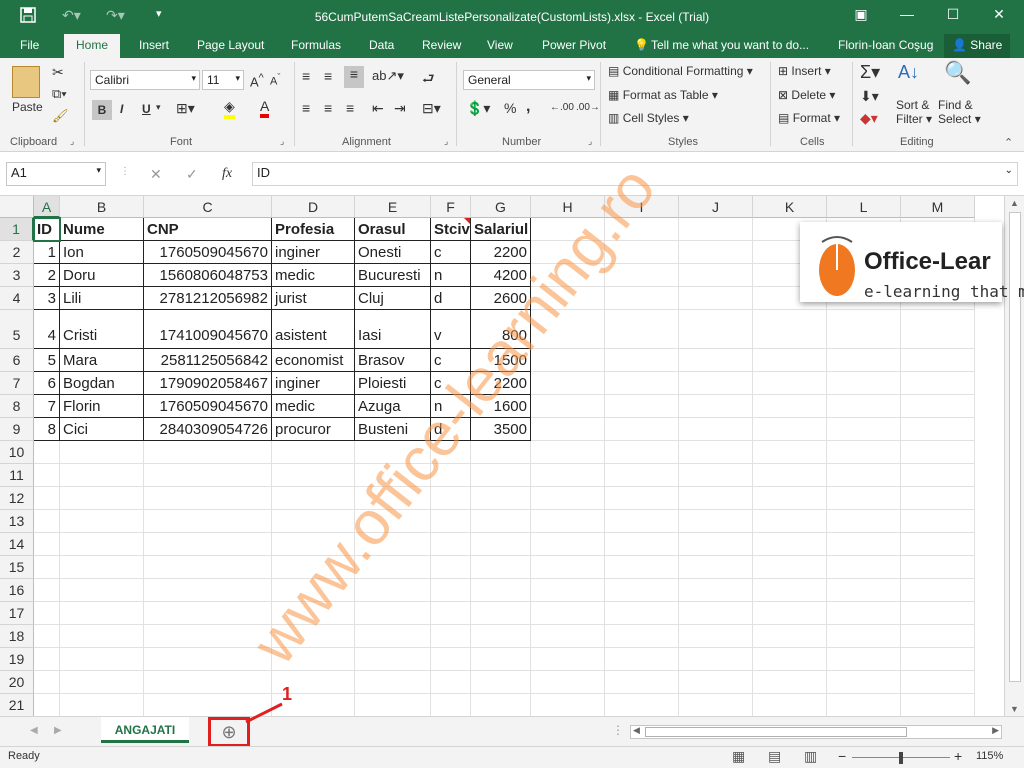 Image resolution: width=1024 pixels, height=768 pixels. Describe the element at coordinates (208, 429) in the screenshot. I see `table-cell: 2840309054726` at that location.